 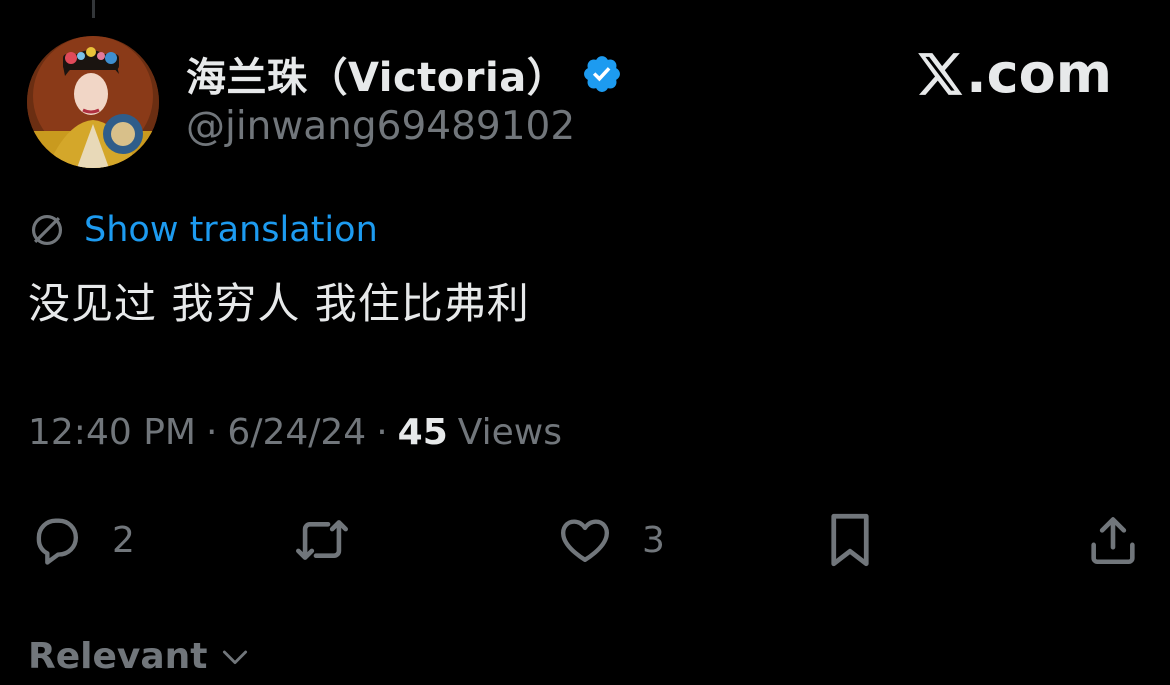 What do you see at coordinates (940, 73) in the screenshot?
I see `x-logo-icon` at bounding box center [940, 73].